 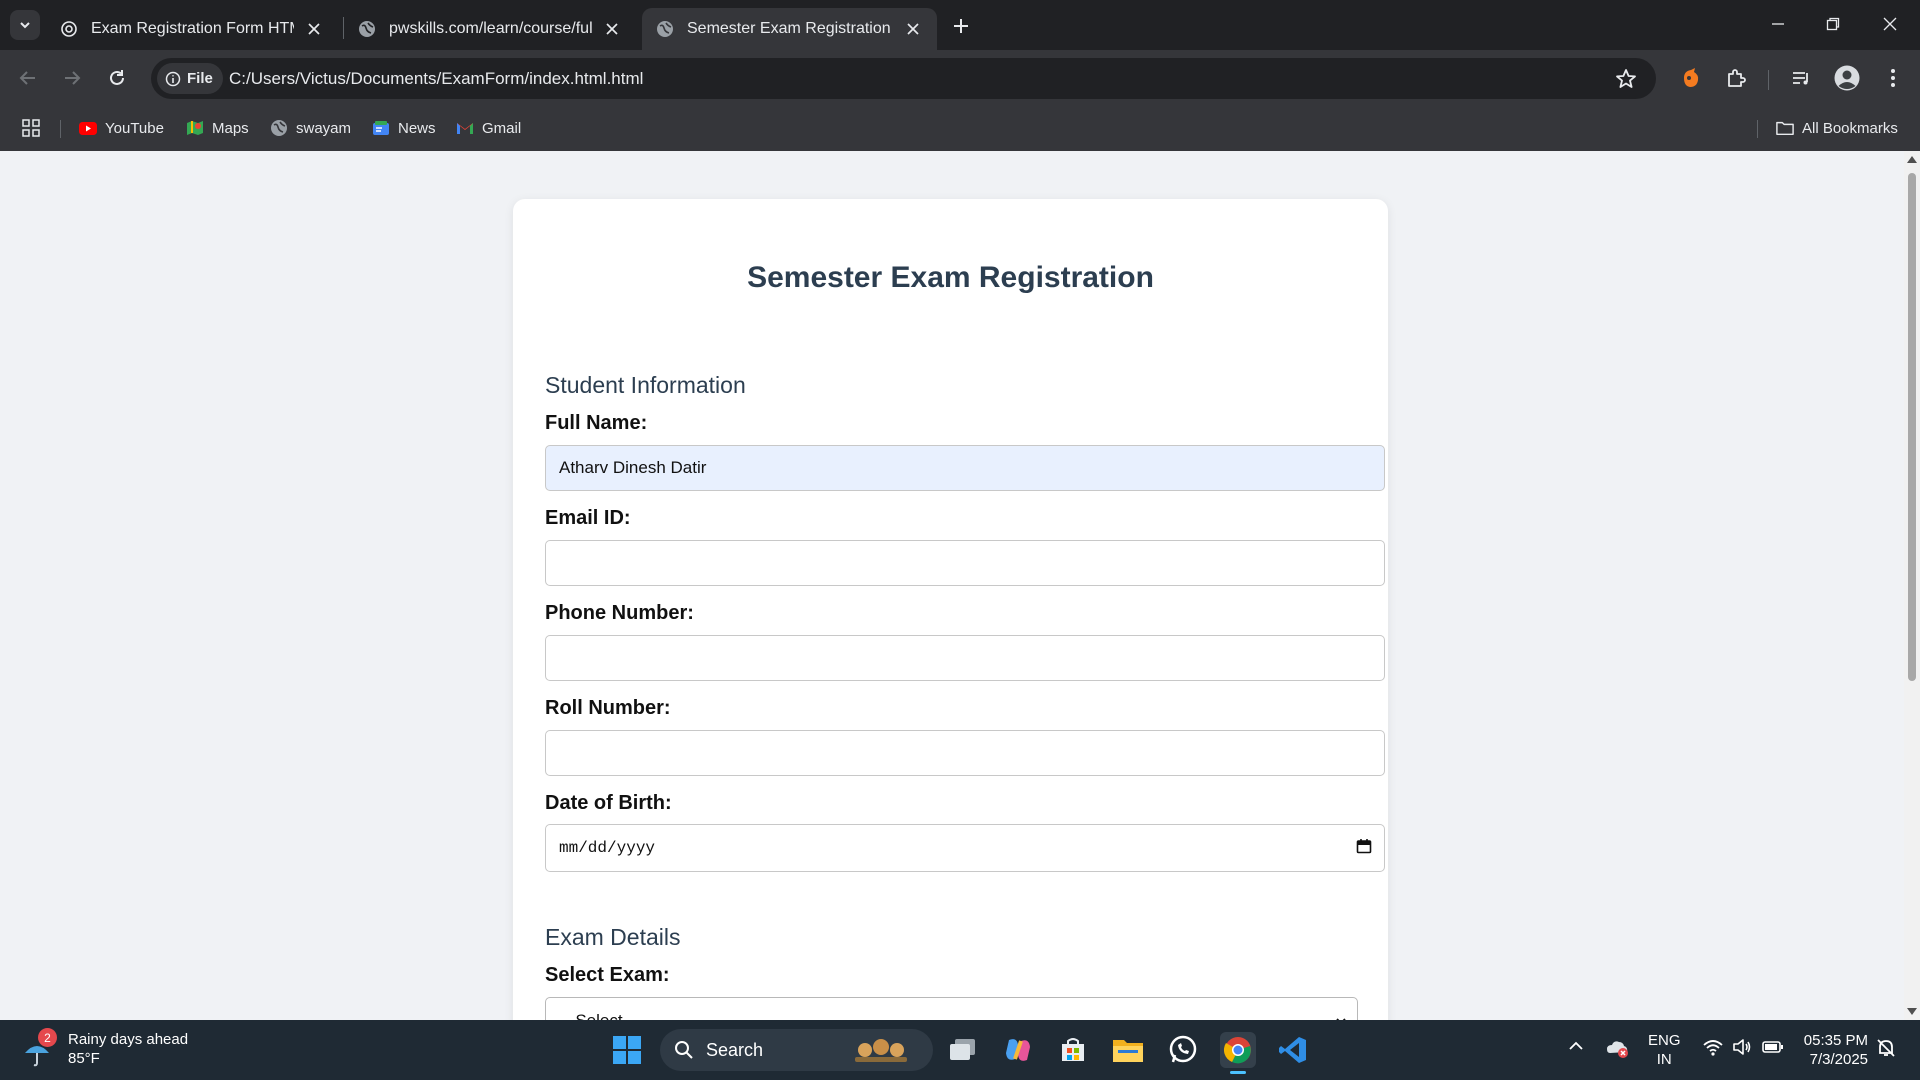 I want to click on chrome-taskbar-button, so click(x=1238, y=1053).